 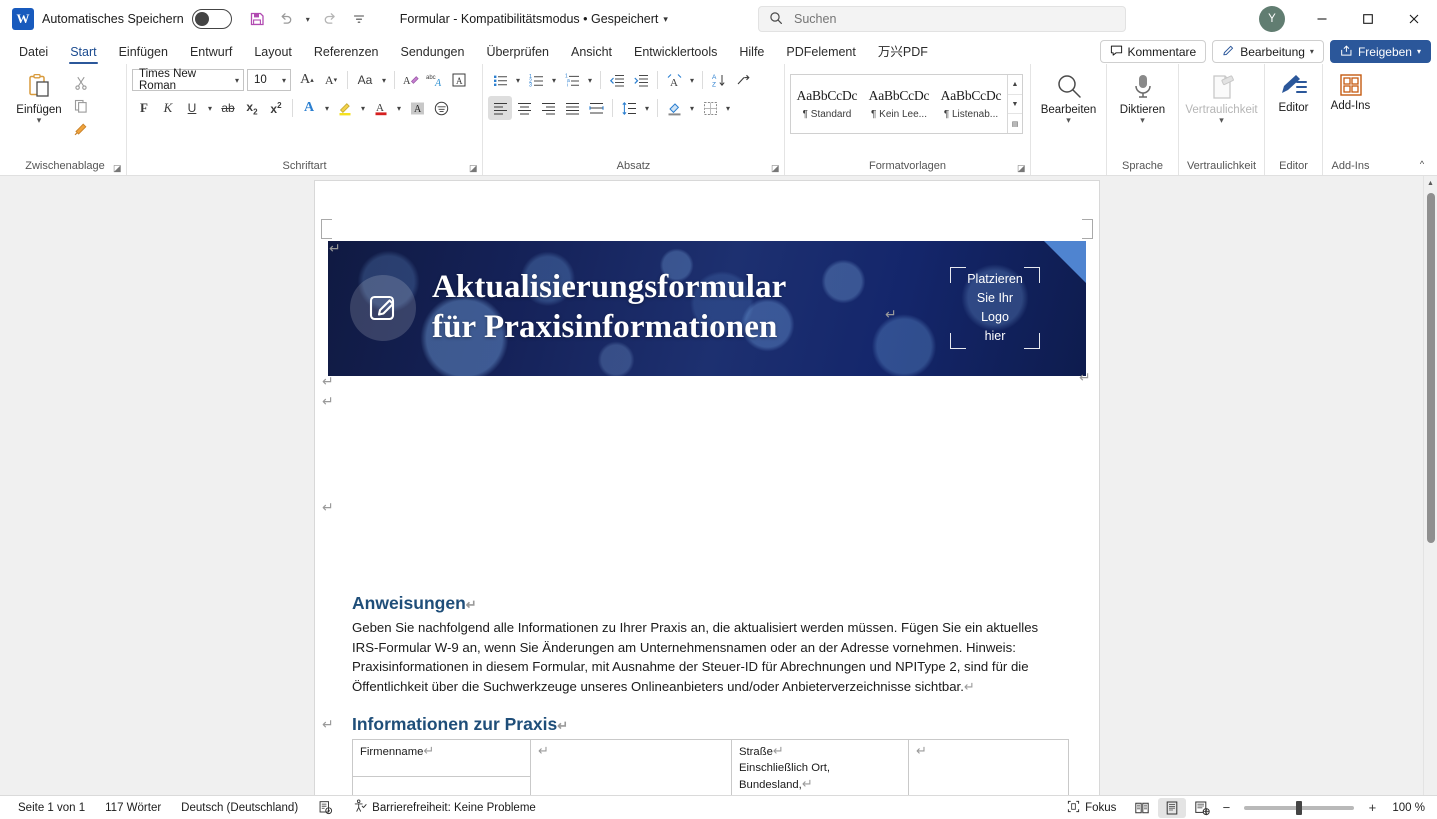 What do you see at coordinates (144, 108) in the screenshot?
I see `bold-button: F` at bounding box center [144, 108].